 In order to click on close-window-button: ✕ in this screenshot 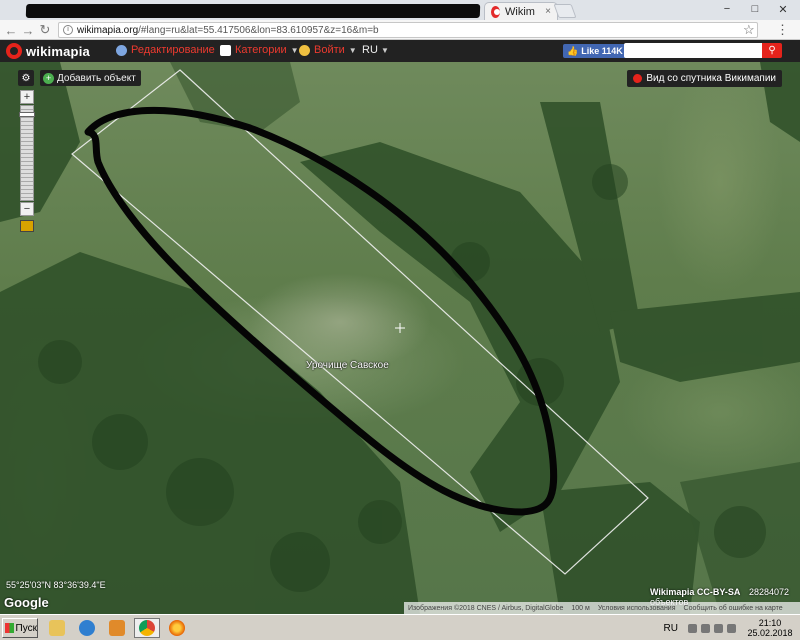, I will do `click(783, 9)`.